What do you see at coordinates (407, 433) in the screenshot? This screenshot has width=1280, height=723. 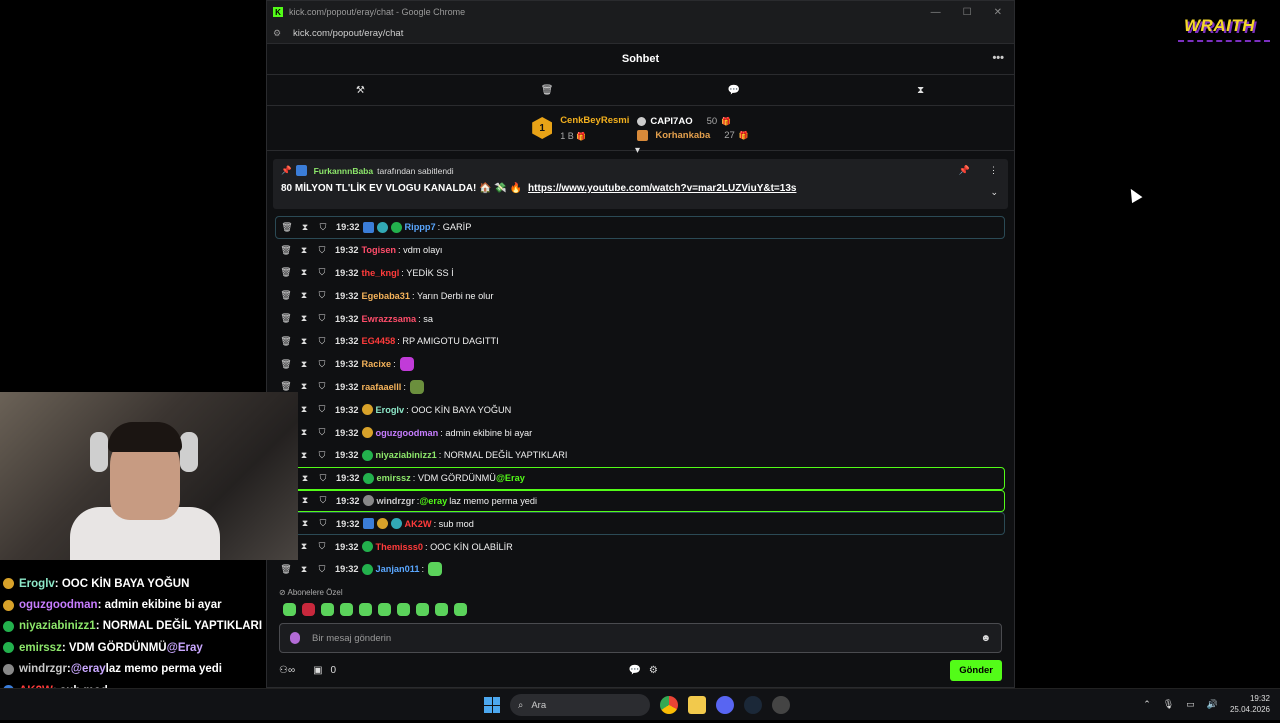 I see `message-username: oguzgoodman` at bounding box center [407, 433].